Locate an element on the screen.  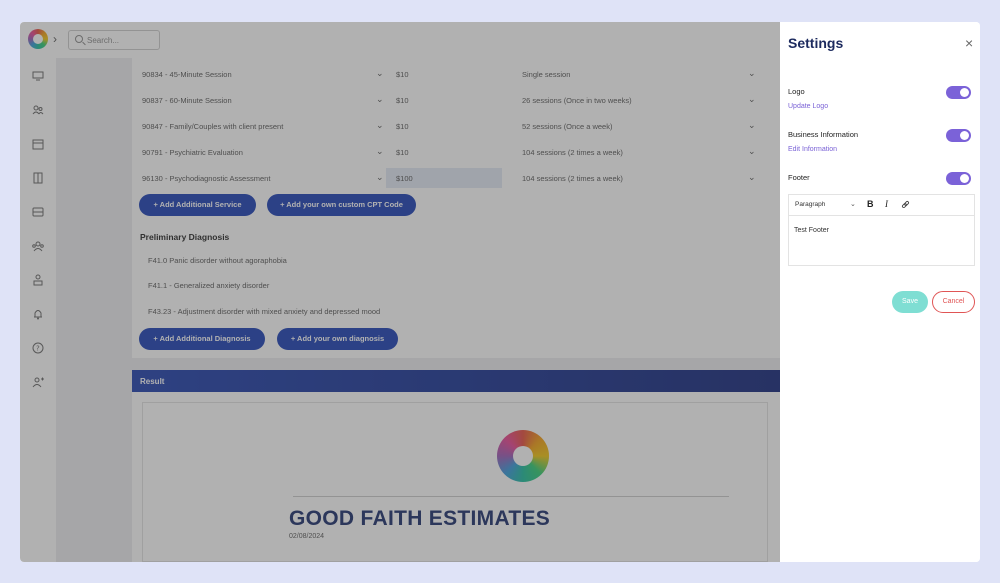
chevron-down-icon: ⌄ is located at coordinates (853, 204).